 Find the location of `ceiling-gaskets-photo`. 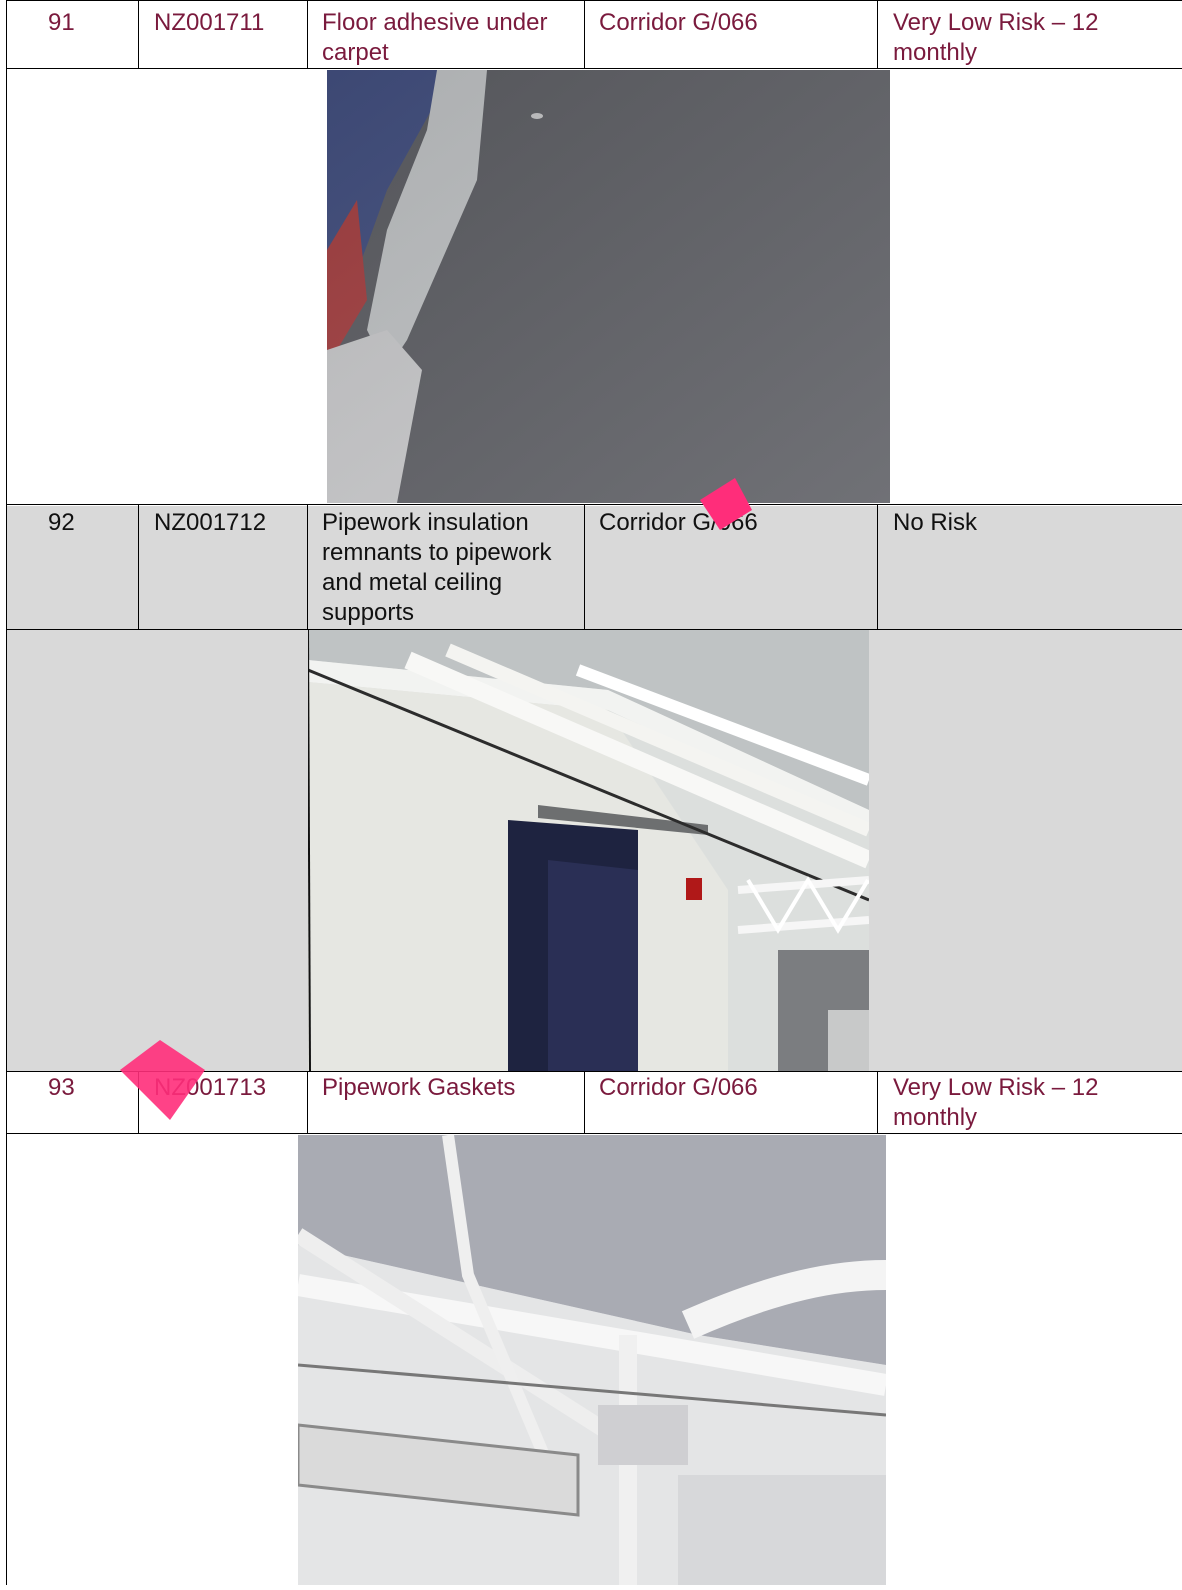

ceiling-gaskets-photo is located at coordinates (592, 1360).